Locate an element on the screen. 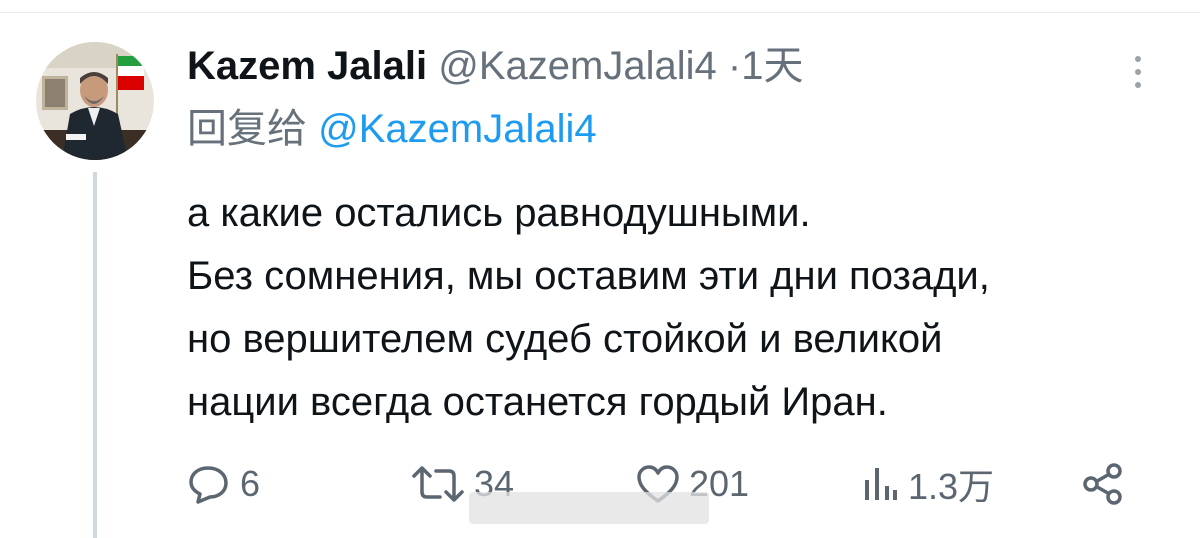 This screenshot has height=538, width=1200. repost-icon is located at coordinates (438, 484).